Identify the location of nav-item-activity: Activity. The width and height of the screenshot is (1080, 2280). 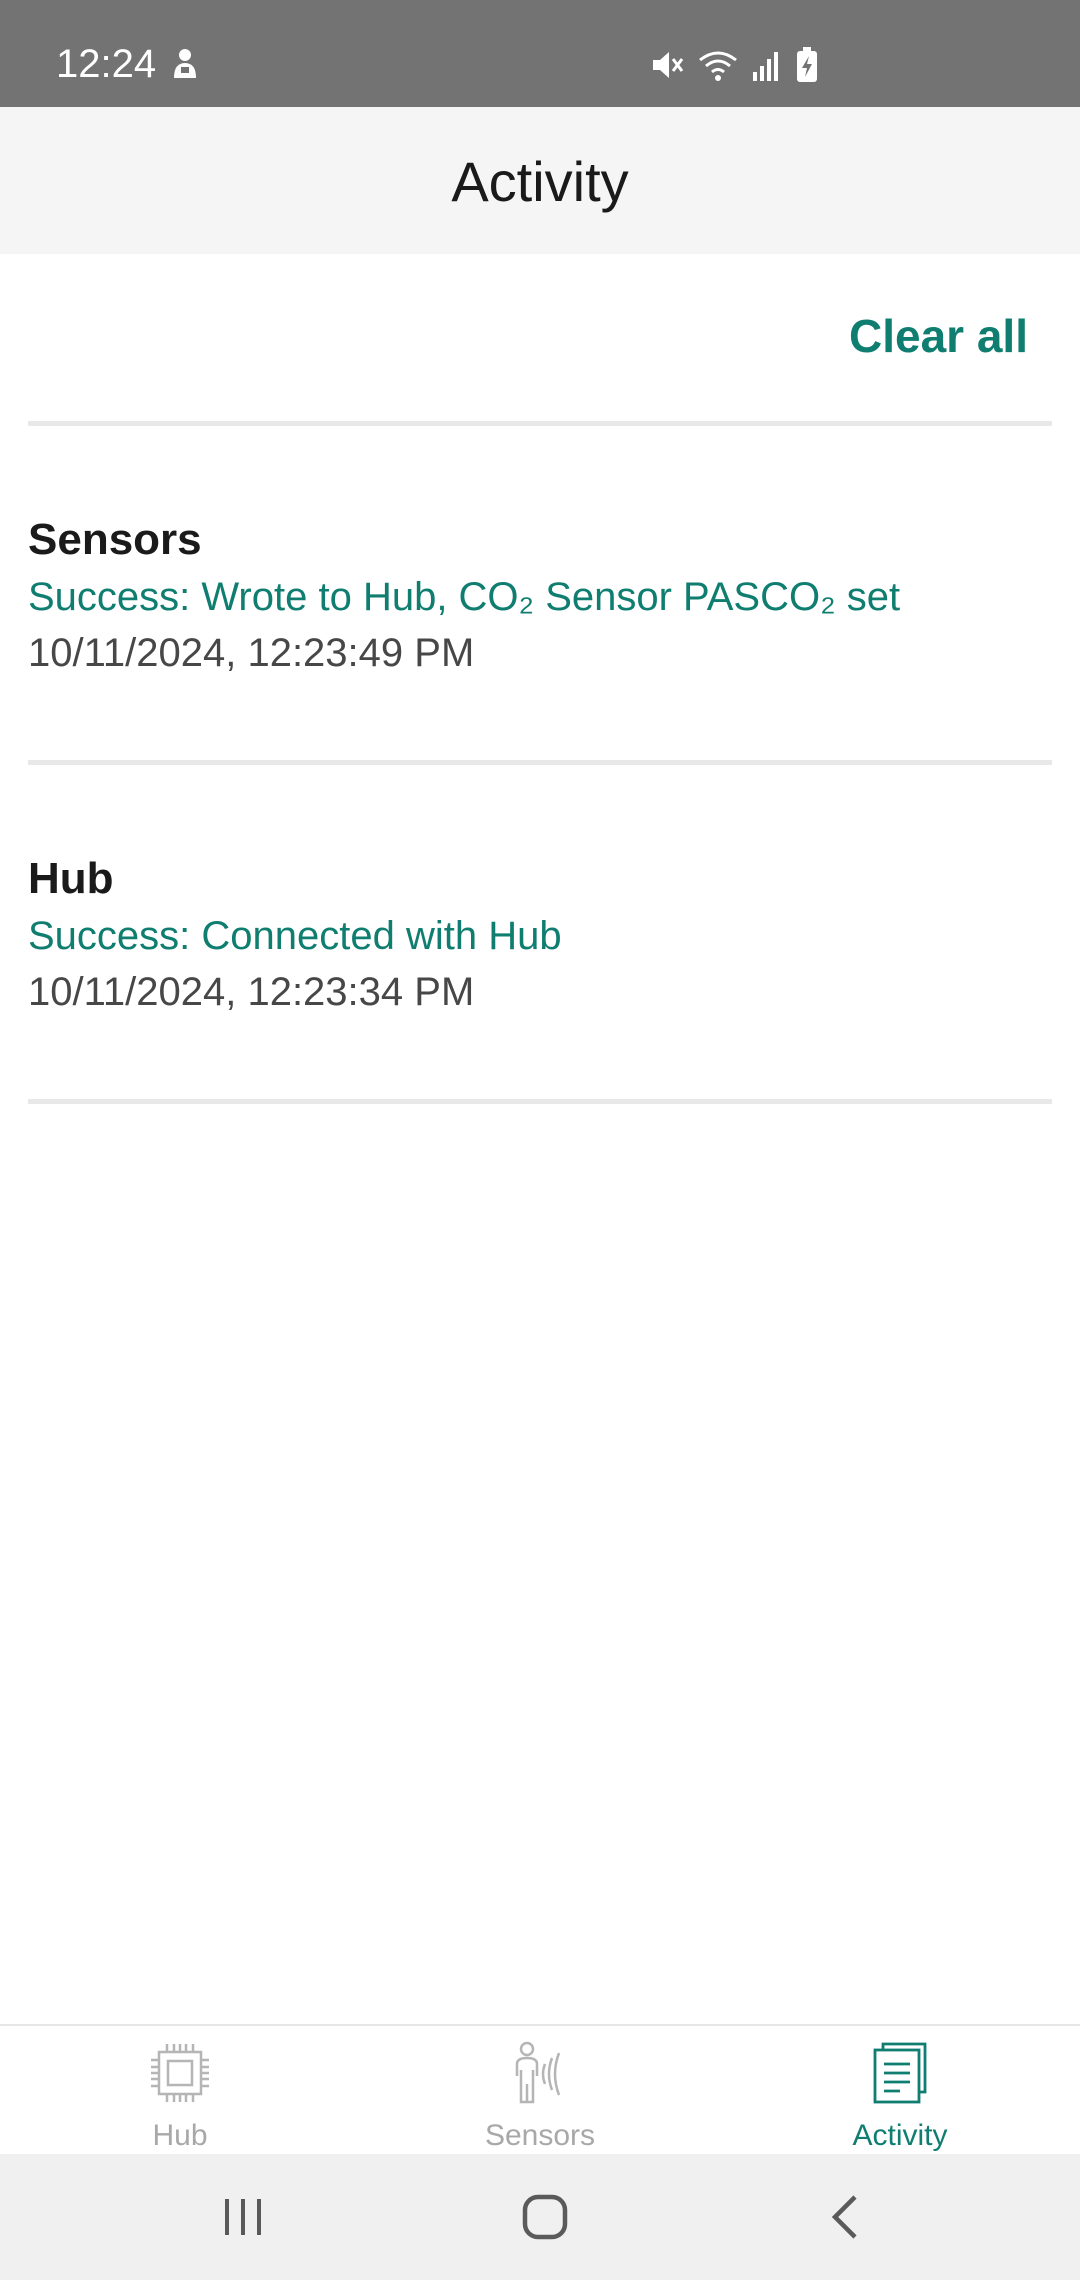
(900, 2091).